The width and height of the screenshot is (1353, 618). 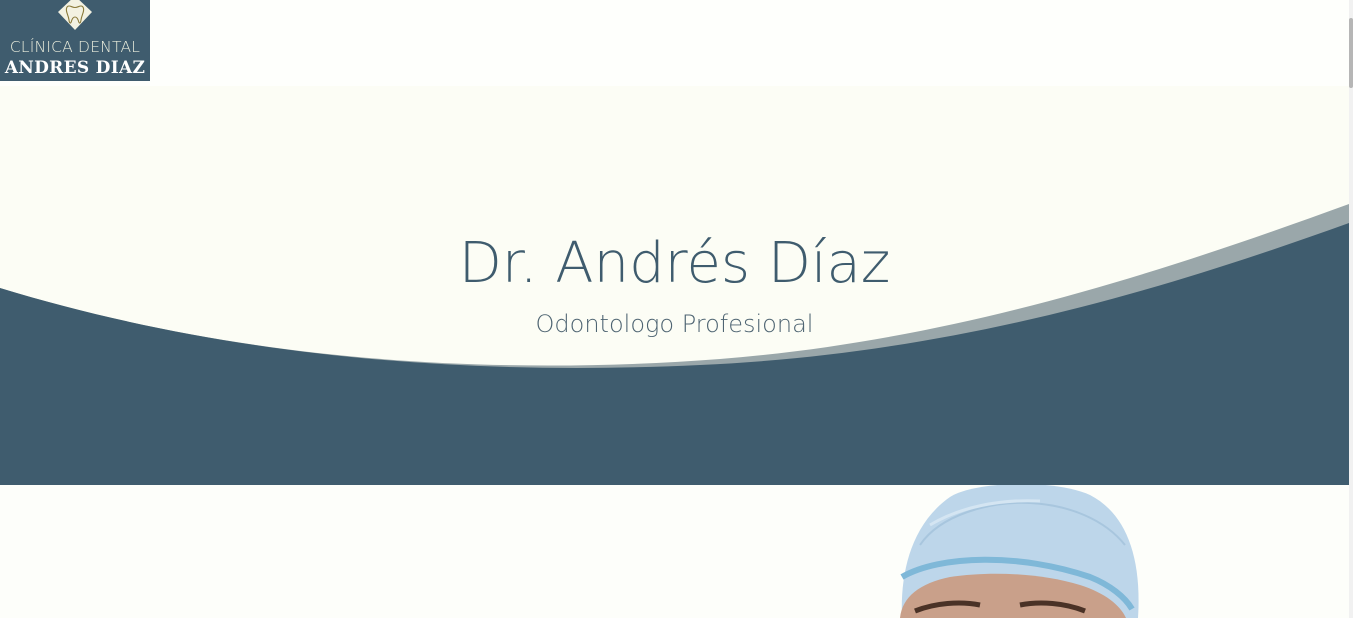 I want to click on clinic-logo: CLÍNICA DENTAL ANDRES DIAZ, so click(x=75, y=40).